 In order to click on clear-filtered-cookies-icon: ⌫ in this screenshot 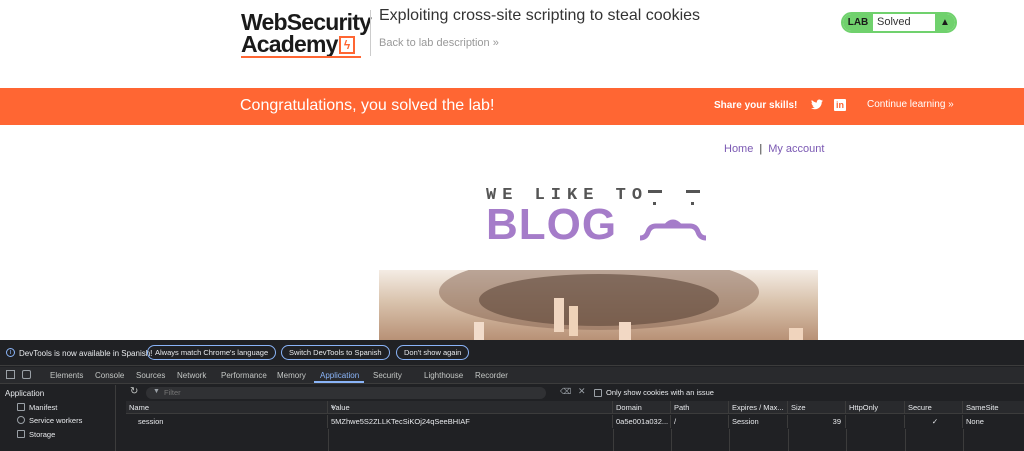, I will do `click(565, 391)`.